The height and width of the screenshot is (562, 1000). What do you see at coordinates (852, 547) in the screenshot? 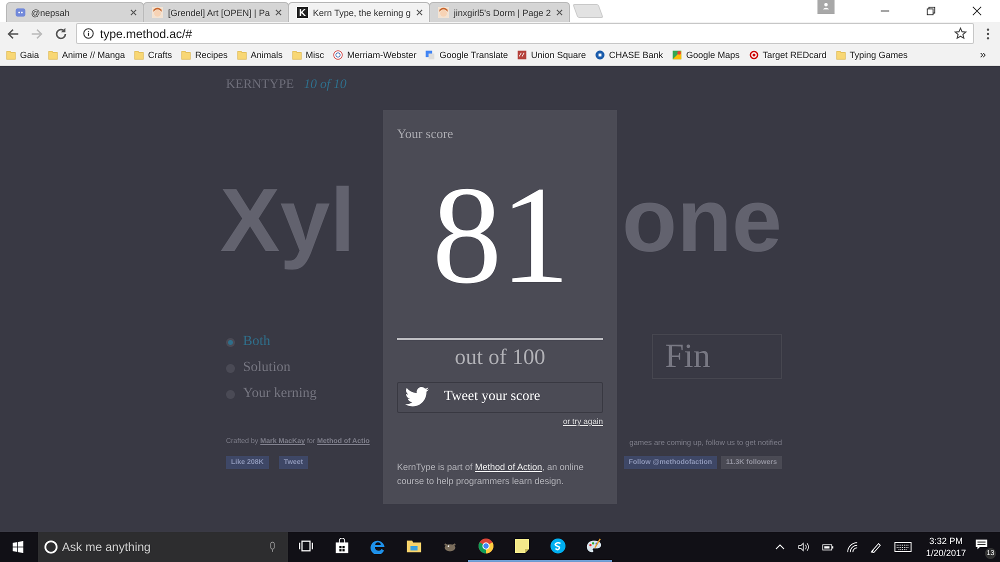
I see `wifi-icon` at bounding box center [852, 547].